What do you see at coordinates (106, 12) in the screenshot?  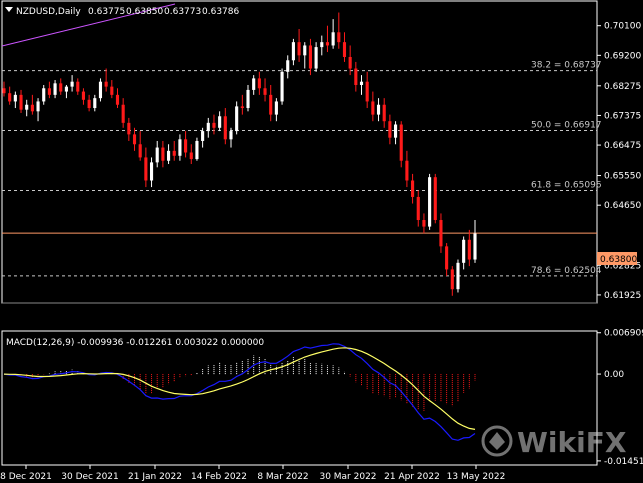 I see `open-value: 0.63775` at bounding box center [106, 12].